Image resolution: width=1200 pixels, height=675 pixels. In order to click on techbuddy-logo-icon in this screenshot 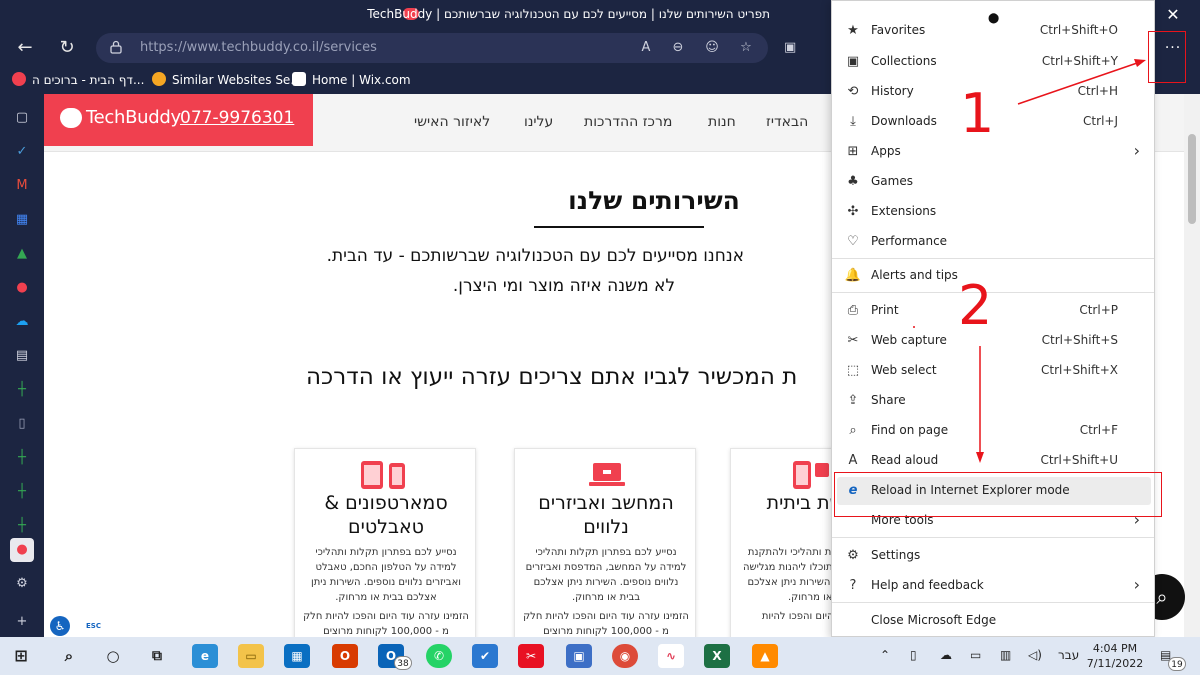, I will do `click(71, 118)`.